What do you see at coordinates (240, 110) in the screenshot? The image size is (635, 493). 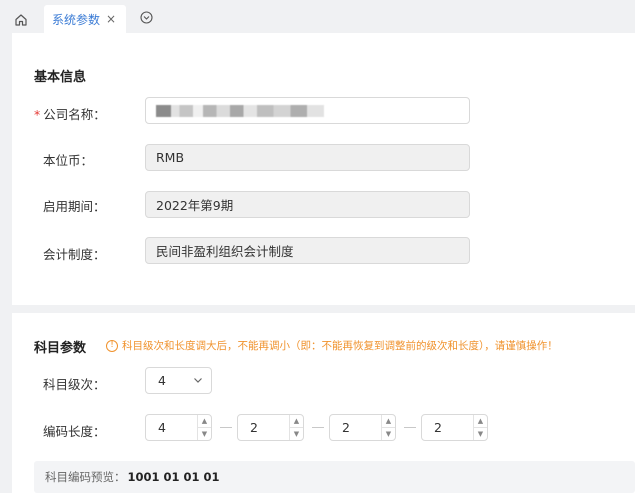 I see `company-name-value-blurred` at bounding box center [240, 110].